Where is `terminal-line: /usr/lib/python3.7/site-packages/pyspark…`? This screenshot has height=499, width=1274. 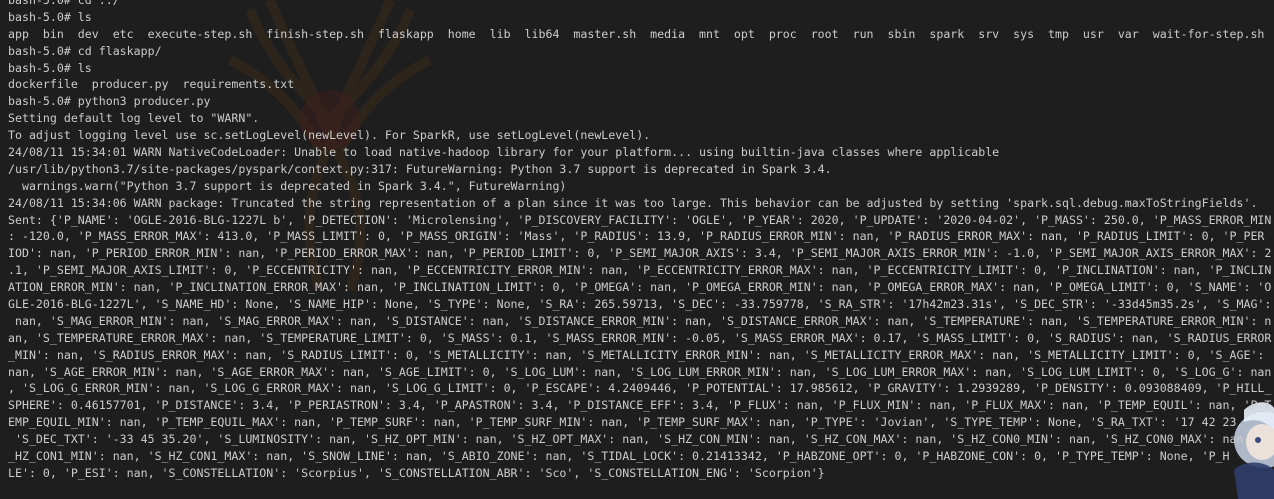 terminal-line: /usr/lib/python3.7/site-packages/pyspark… is located at coordinates (420, 168).